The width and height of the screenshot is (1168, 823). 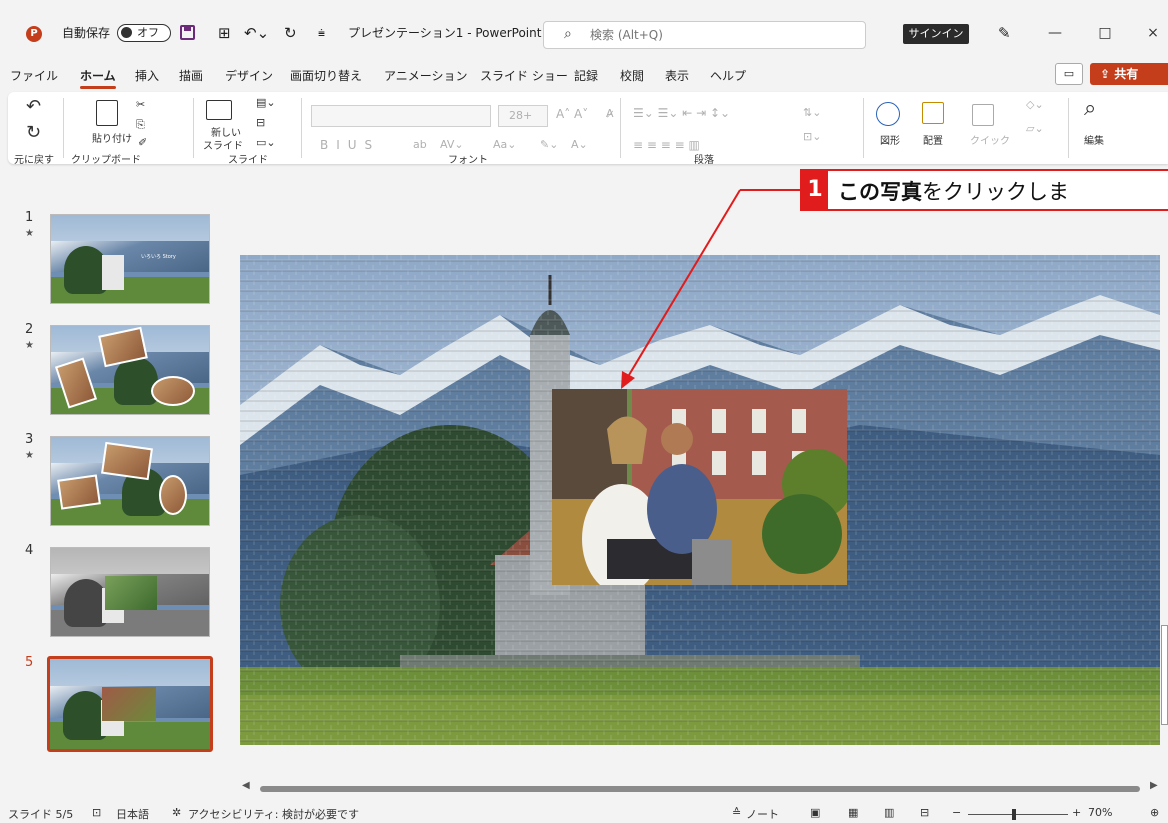 I want to click on search-input, so click(x=720, y=35).